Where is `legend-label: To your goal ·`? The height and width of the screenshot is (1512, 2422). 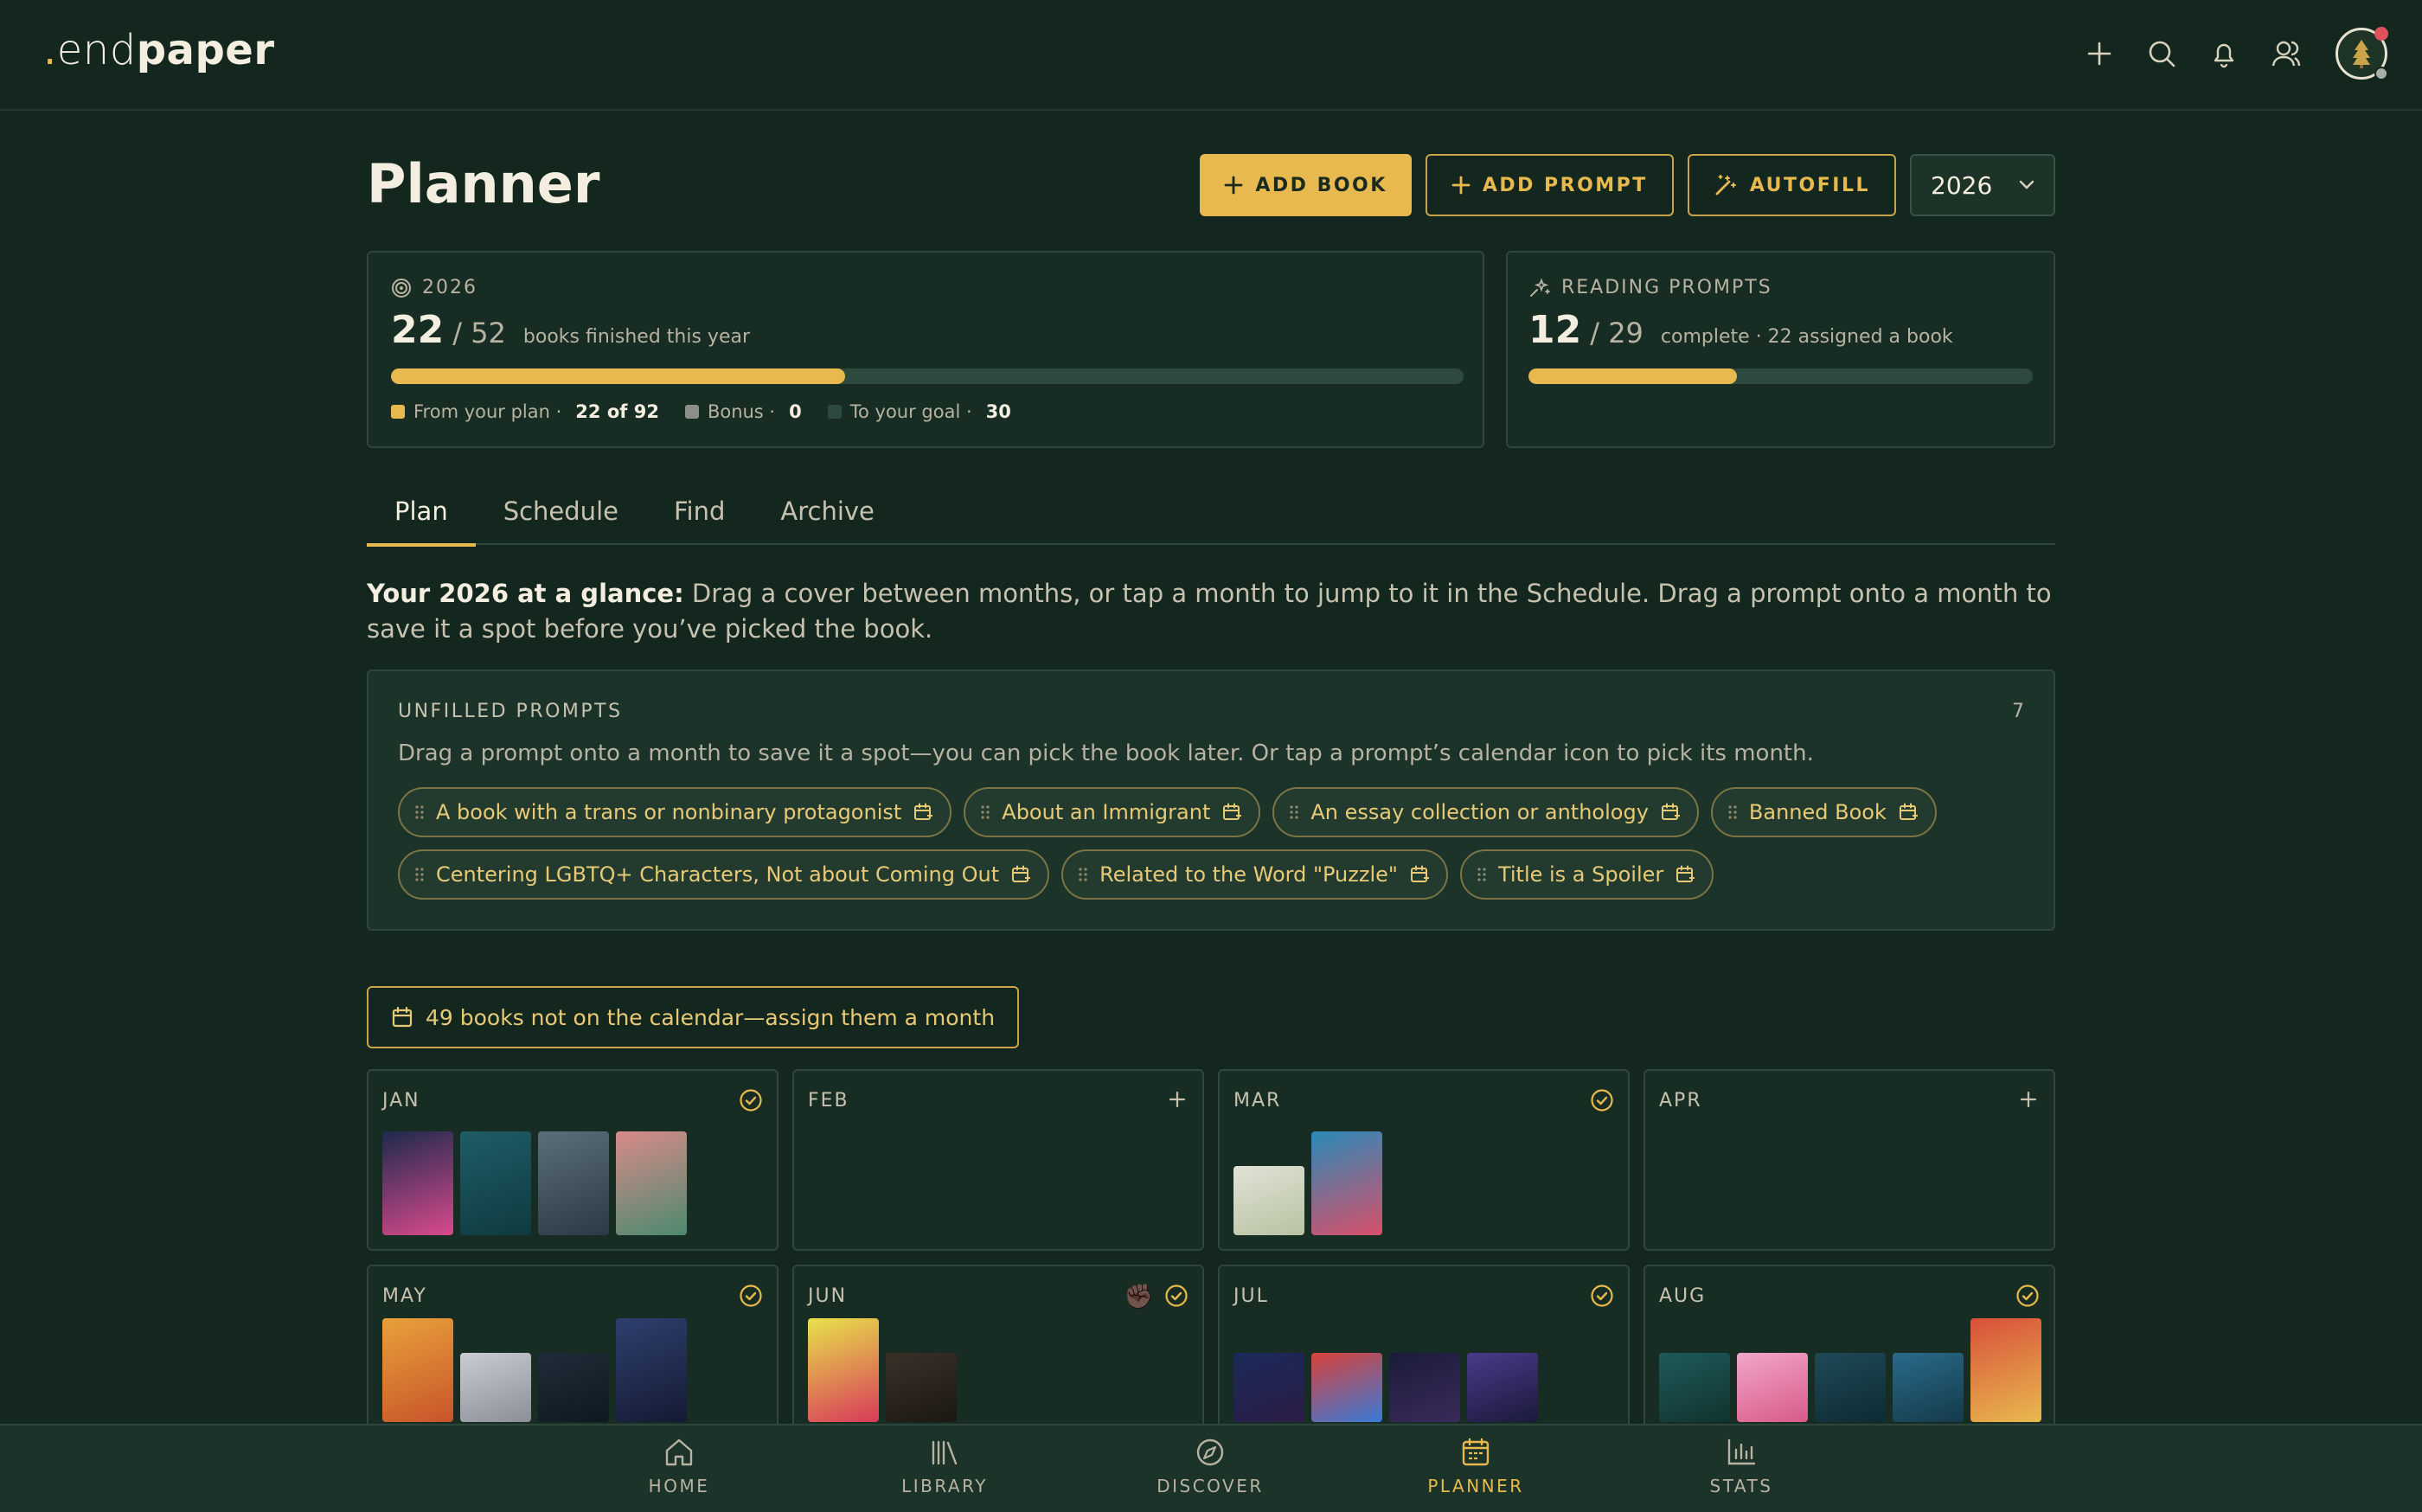
legend-label: To your goal · is located at coordinates (910, 411).